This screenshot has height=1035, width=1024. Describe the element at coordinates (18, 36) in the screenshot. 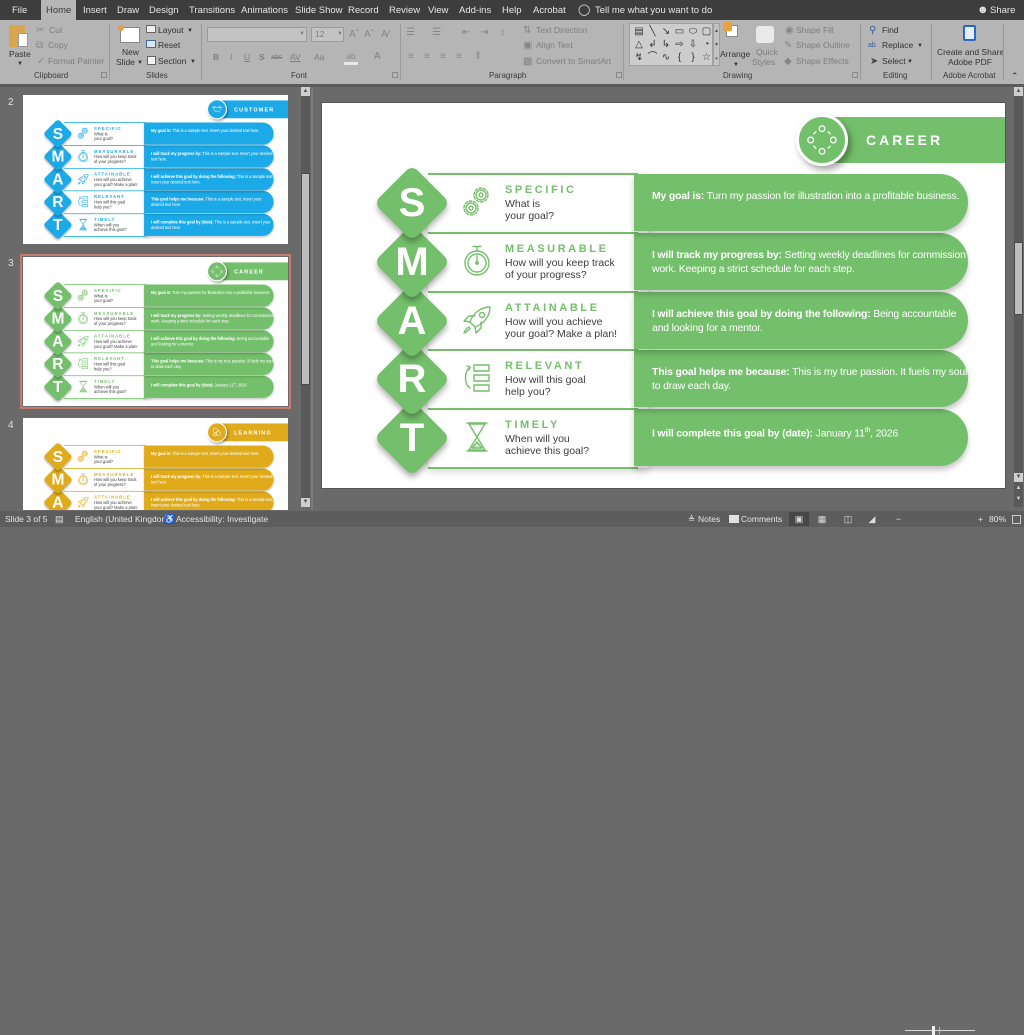

I see `paste-icon` at that location.